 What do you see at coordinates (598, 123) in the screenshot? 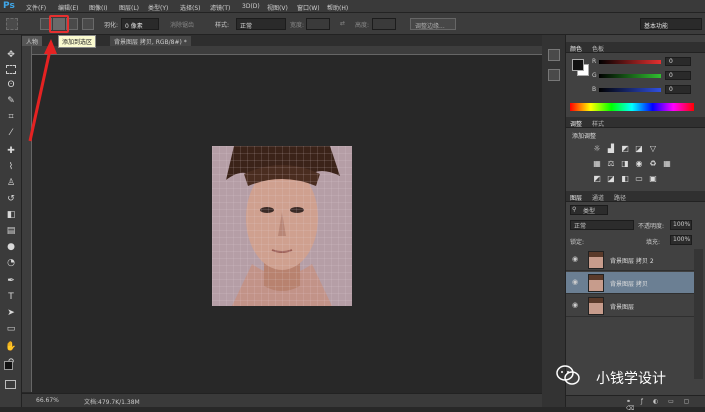
I see `tab-styles: 样式` at bounding box center [598, 123].